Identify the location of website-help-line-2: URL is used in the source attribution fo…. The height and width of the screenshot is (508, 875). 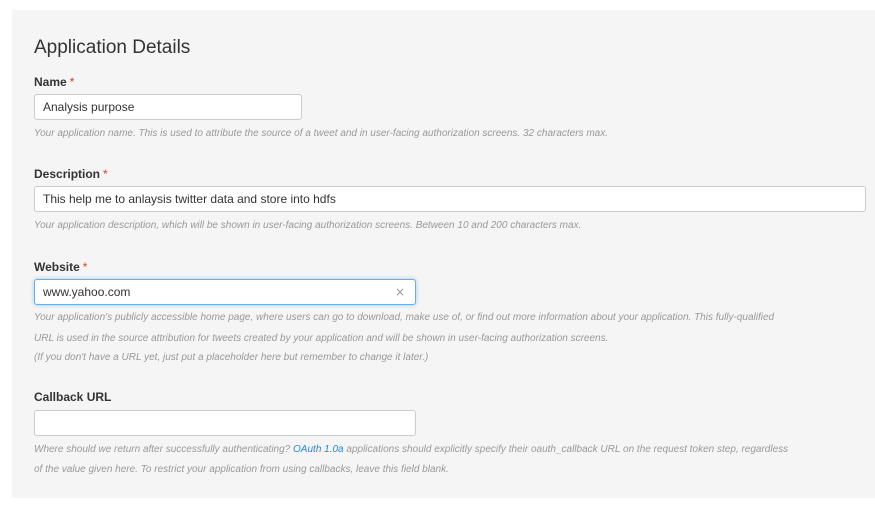
(321, 338).